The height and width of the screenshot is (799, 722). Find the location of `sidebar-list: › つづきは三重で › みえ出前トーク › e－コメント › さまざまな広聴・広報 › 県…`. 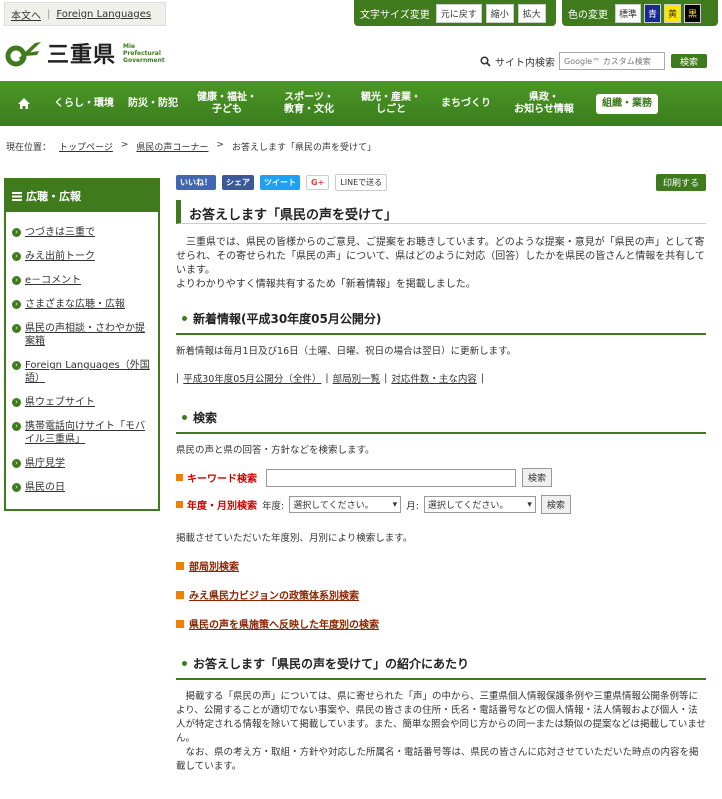

sidebar-list: › つづきは三重で › みえ出前トーク › e－コメント › さまざまな広聴・広報 › 県… is located at coordinates (82, 353).